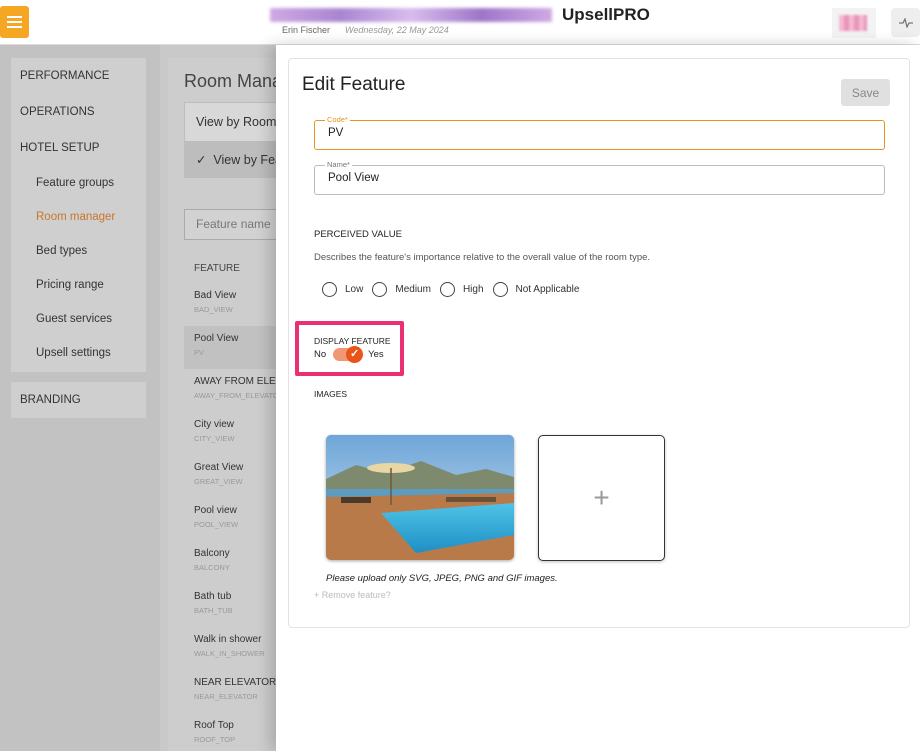 The width and height of the screenshot is (920, 751). Describe the element at coordinates (212, 567) in the screenshot. I see `feature-code: BALCONY` at that location.